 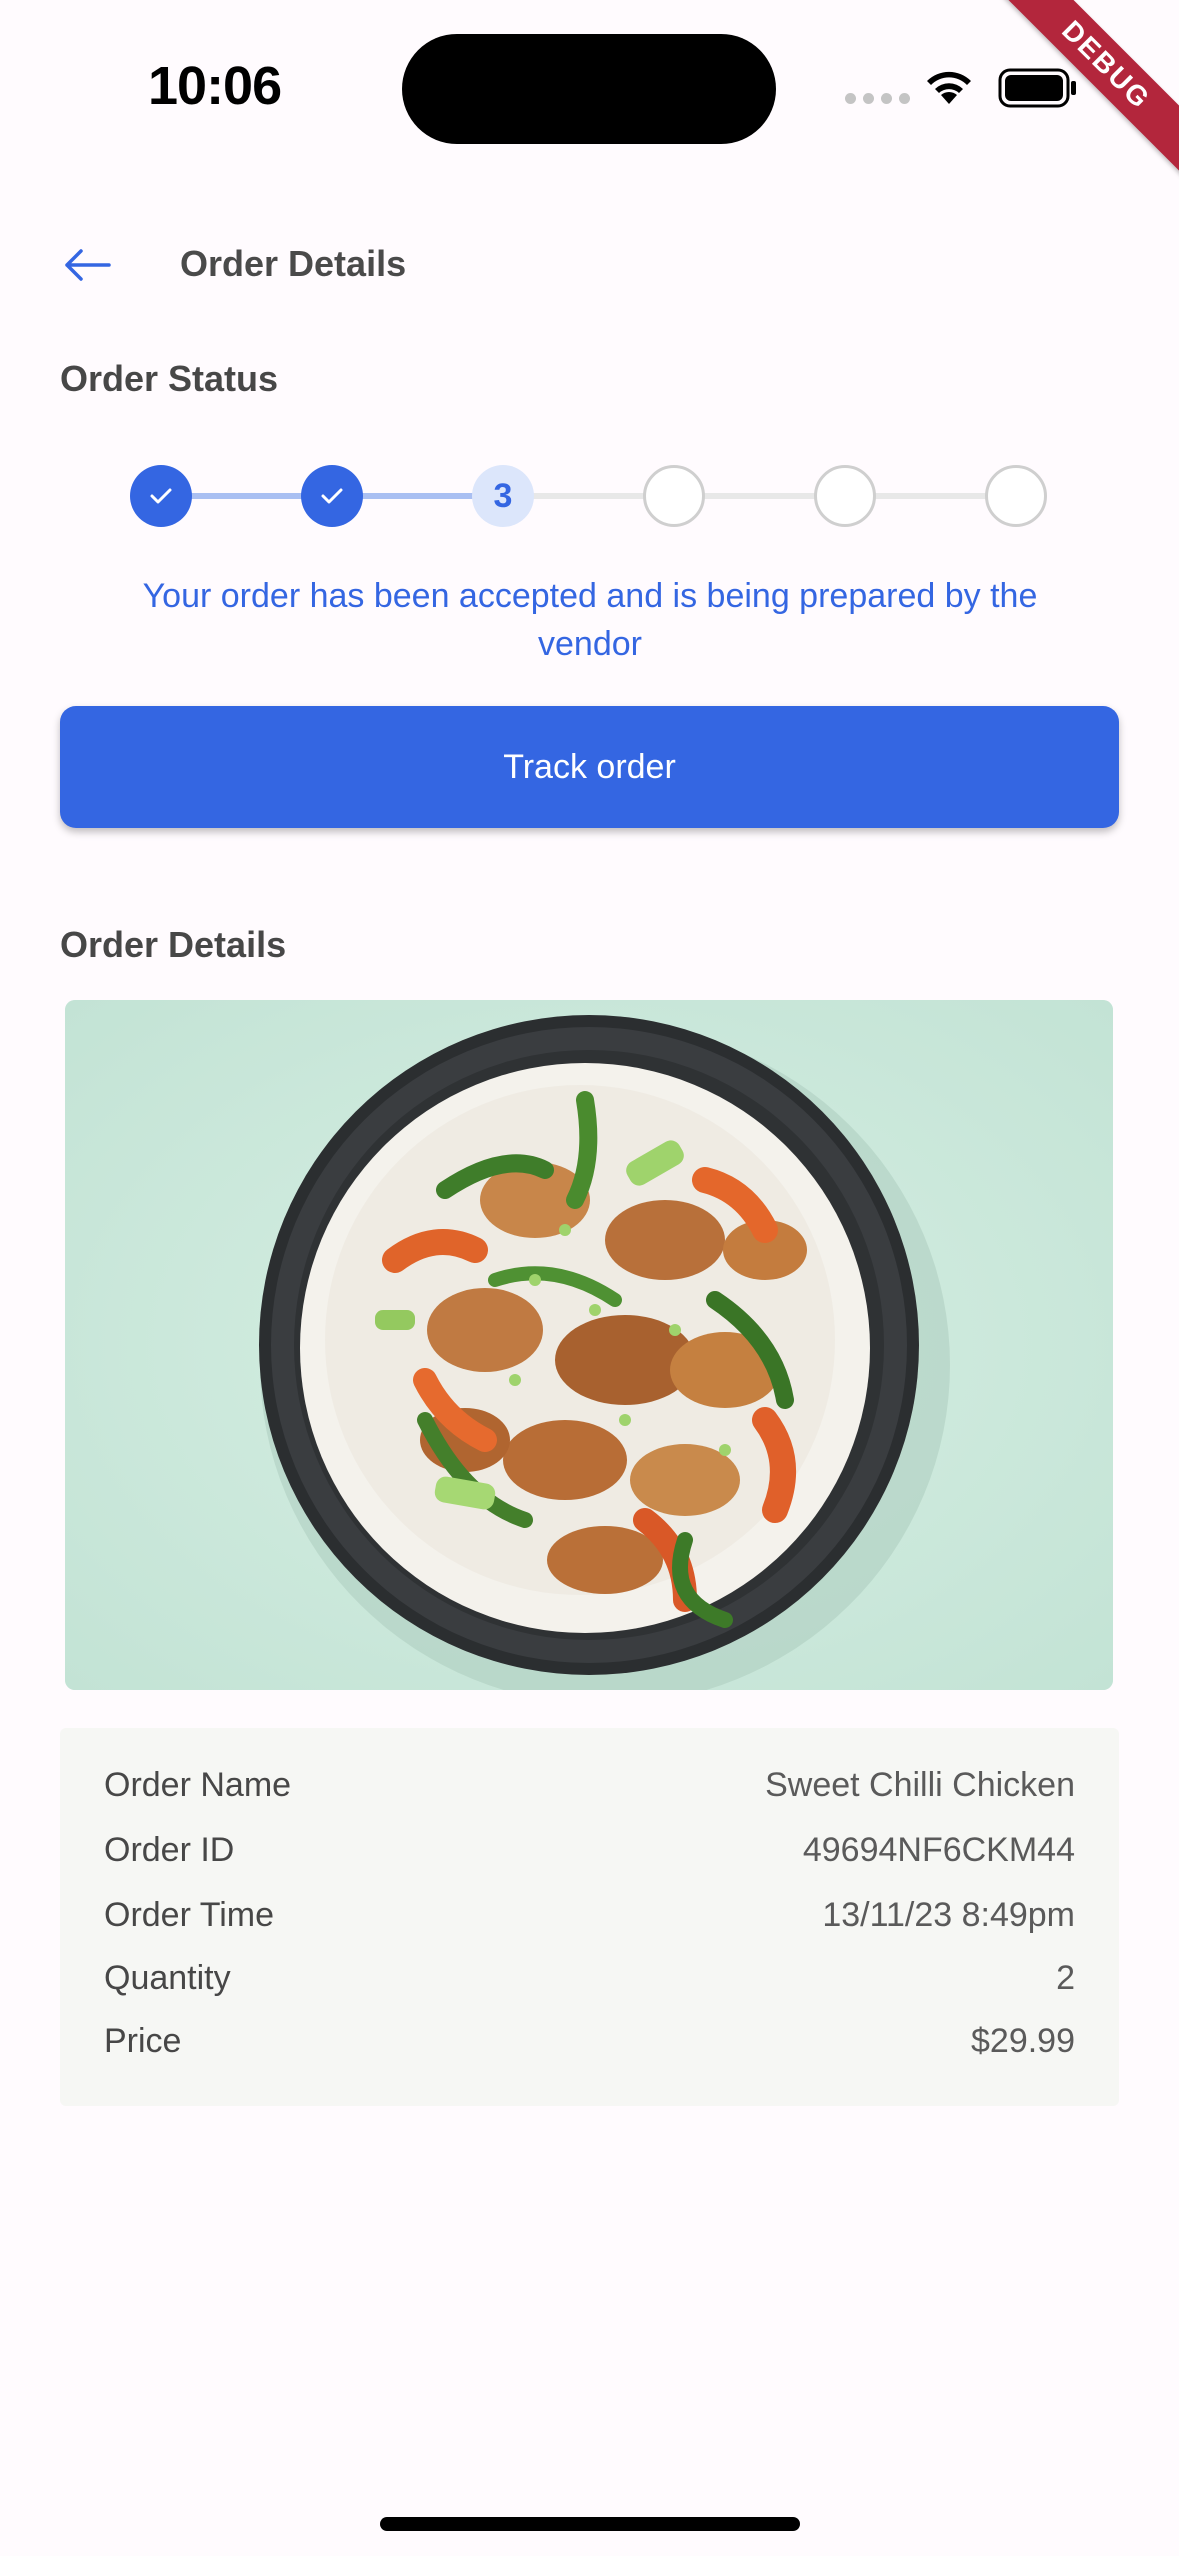 I want to click on wifi-icon, so click(x=949, y=87).